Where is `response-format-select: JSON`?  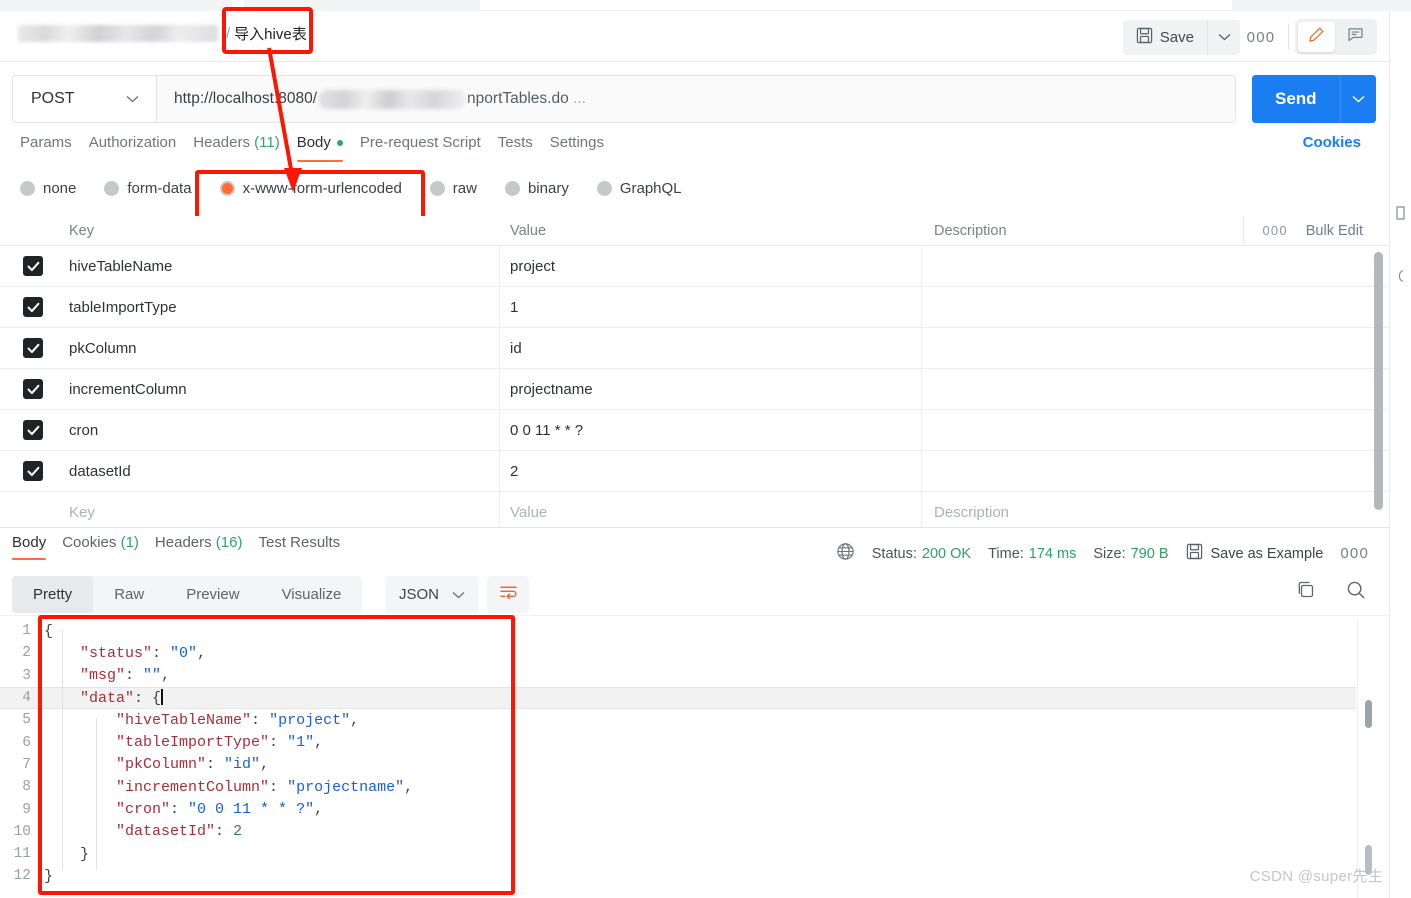
response-format-select: JSON is located at coordinates (432, 594).